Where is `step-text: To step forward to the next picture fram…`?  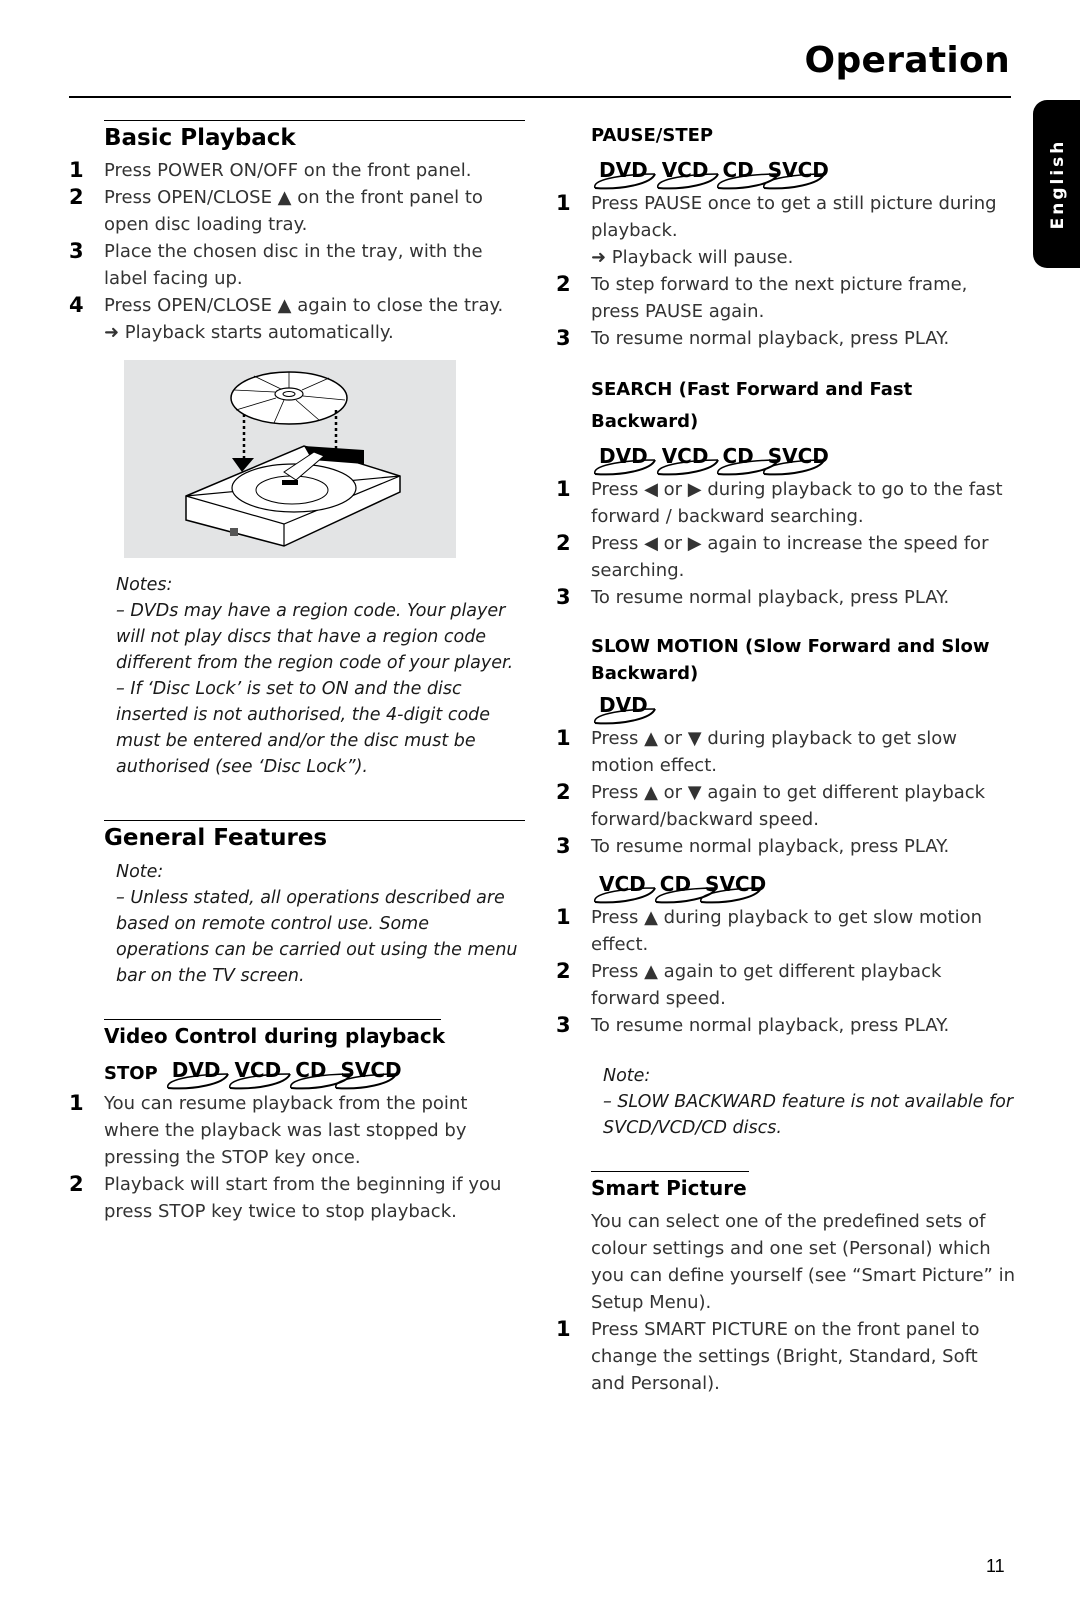
step-text: To step forward to the next picture fram… is located at coordinates (779, 298).